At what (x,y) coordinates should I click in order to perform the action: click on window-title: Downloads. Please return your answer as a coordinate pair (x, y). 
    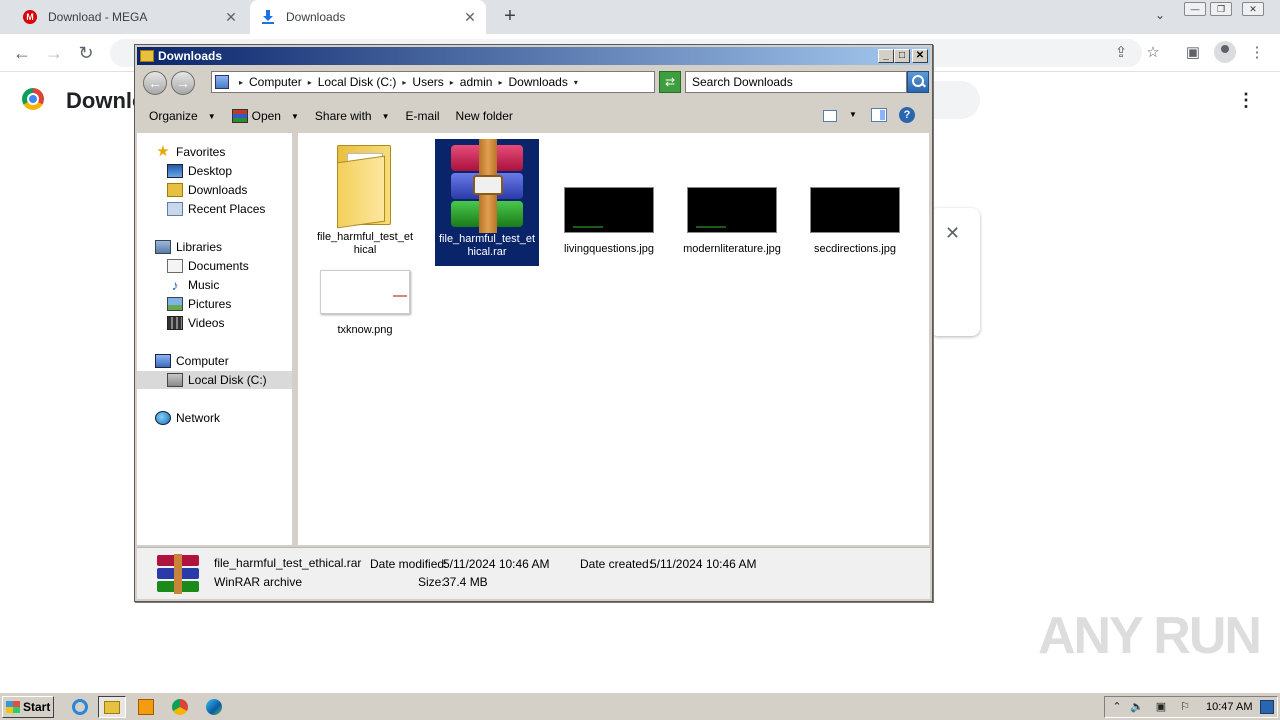
    Looking at the image, I should click on (190, 56).